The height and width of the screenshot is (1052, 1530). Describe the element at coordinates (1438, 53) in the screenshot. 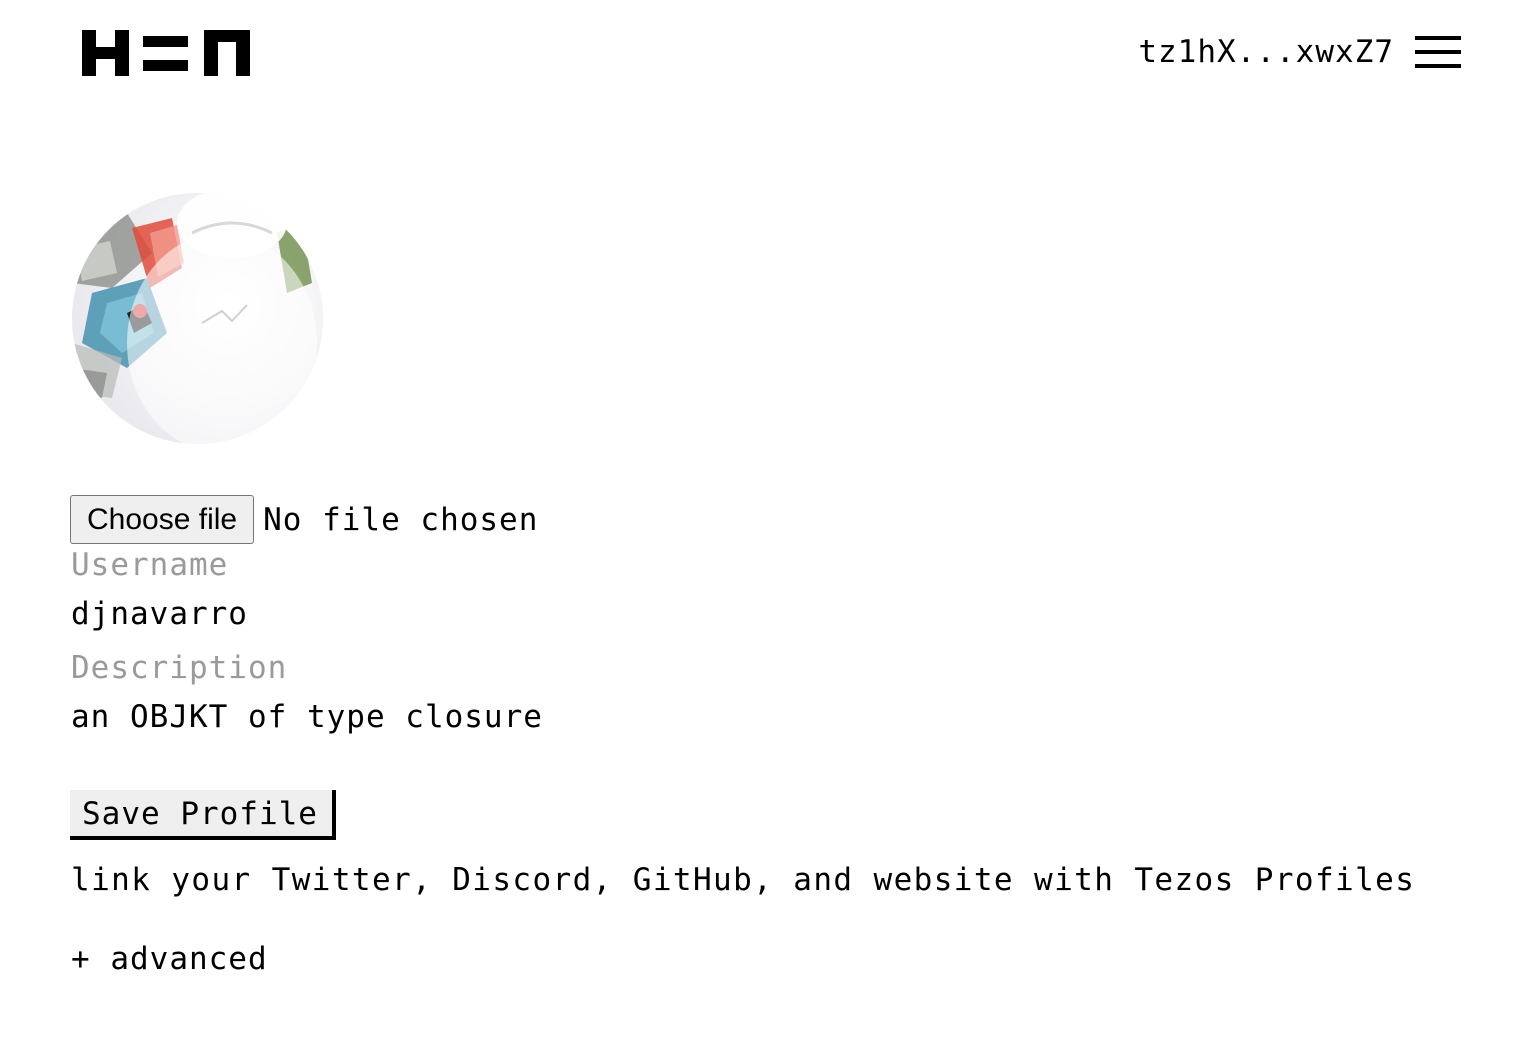

I see `hamburger-menu-icon` at that location.